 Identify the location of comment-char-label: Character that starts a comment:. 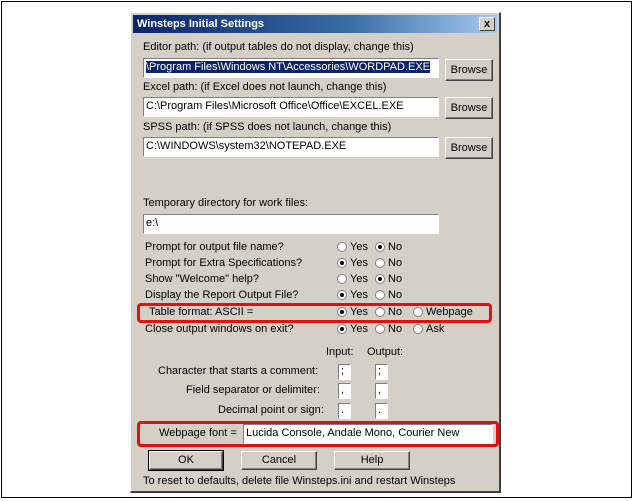
(238, 371).